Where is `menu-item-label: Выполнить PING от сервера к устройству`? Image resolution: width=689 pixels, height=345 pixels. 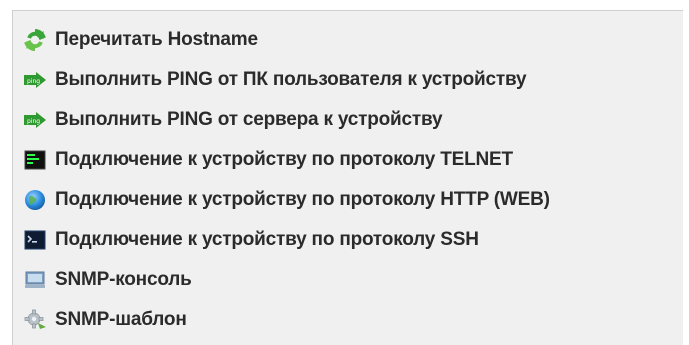 menu-item-label: Выполнить PING от сервера к устройству is located at coordinates (249, 119).